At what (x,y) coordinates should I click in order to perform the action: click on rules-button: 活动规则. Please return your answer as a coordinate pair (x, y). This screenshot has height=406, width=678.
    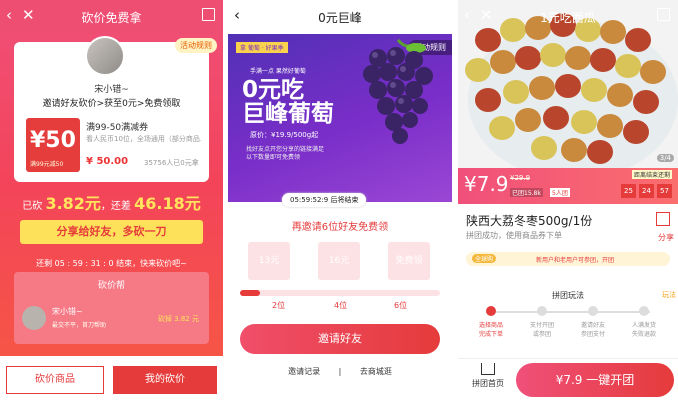
    Looking at the image, I should click on (196, 45).